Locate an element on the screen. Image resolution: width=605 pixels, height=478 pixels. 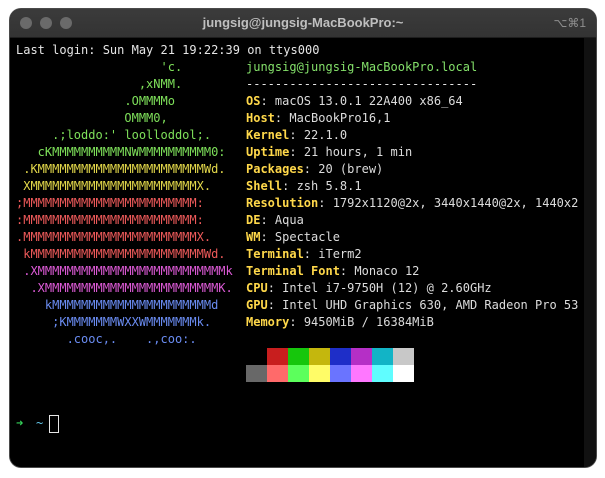
system-info-row: Host: MacBookPro16,1 is located at coordinates (318, 118).